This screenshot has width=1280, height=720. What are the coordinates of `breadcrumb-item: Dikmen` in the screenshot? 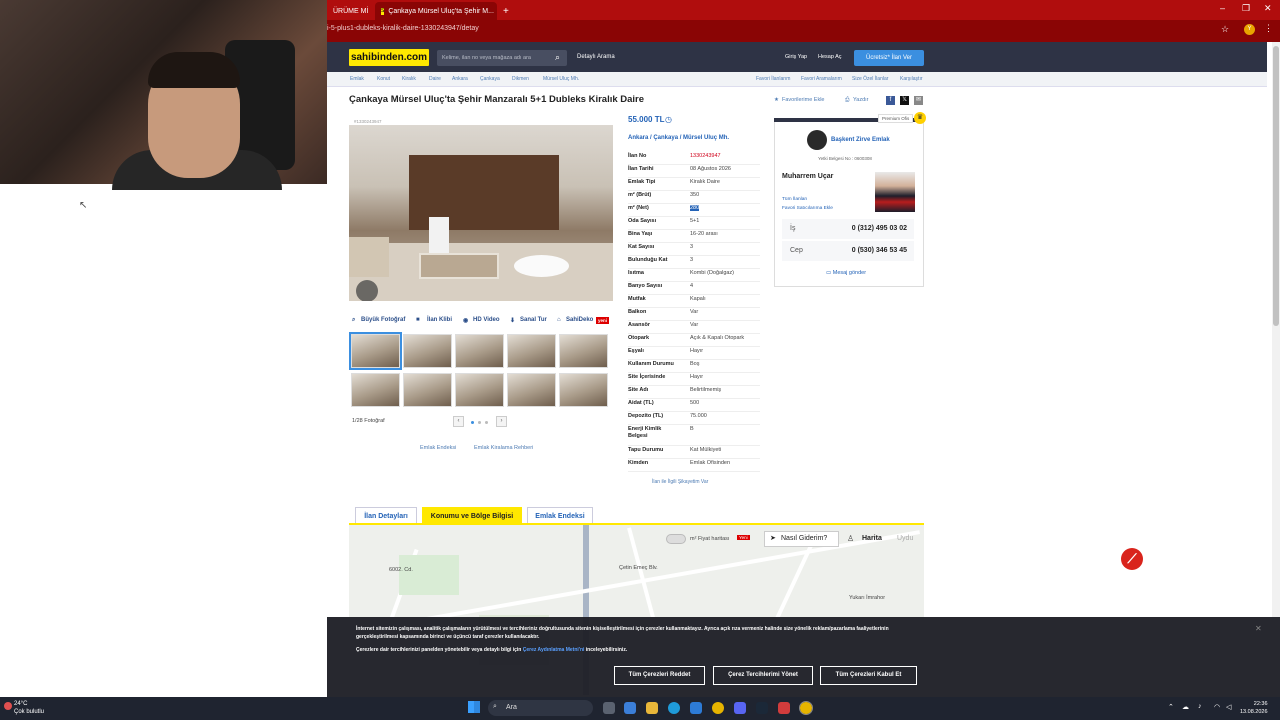 It's located at (520, 79).